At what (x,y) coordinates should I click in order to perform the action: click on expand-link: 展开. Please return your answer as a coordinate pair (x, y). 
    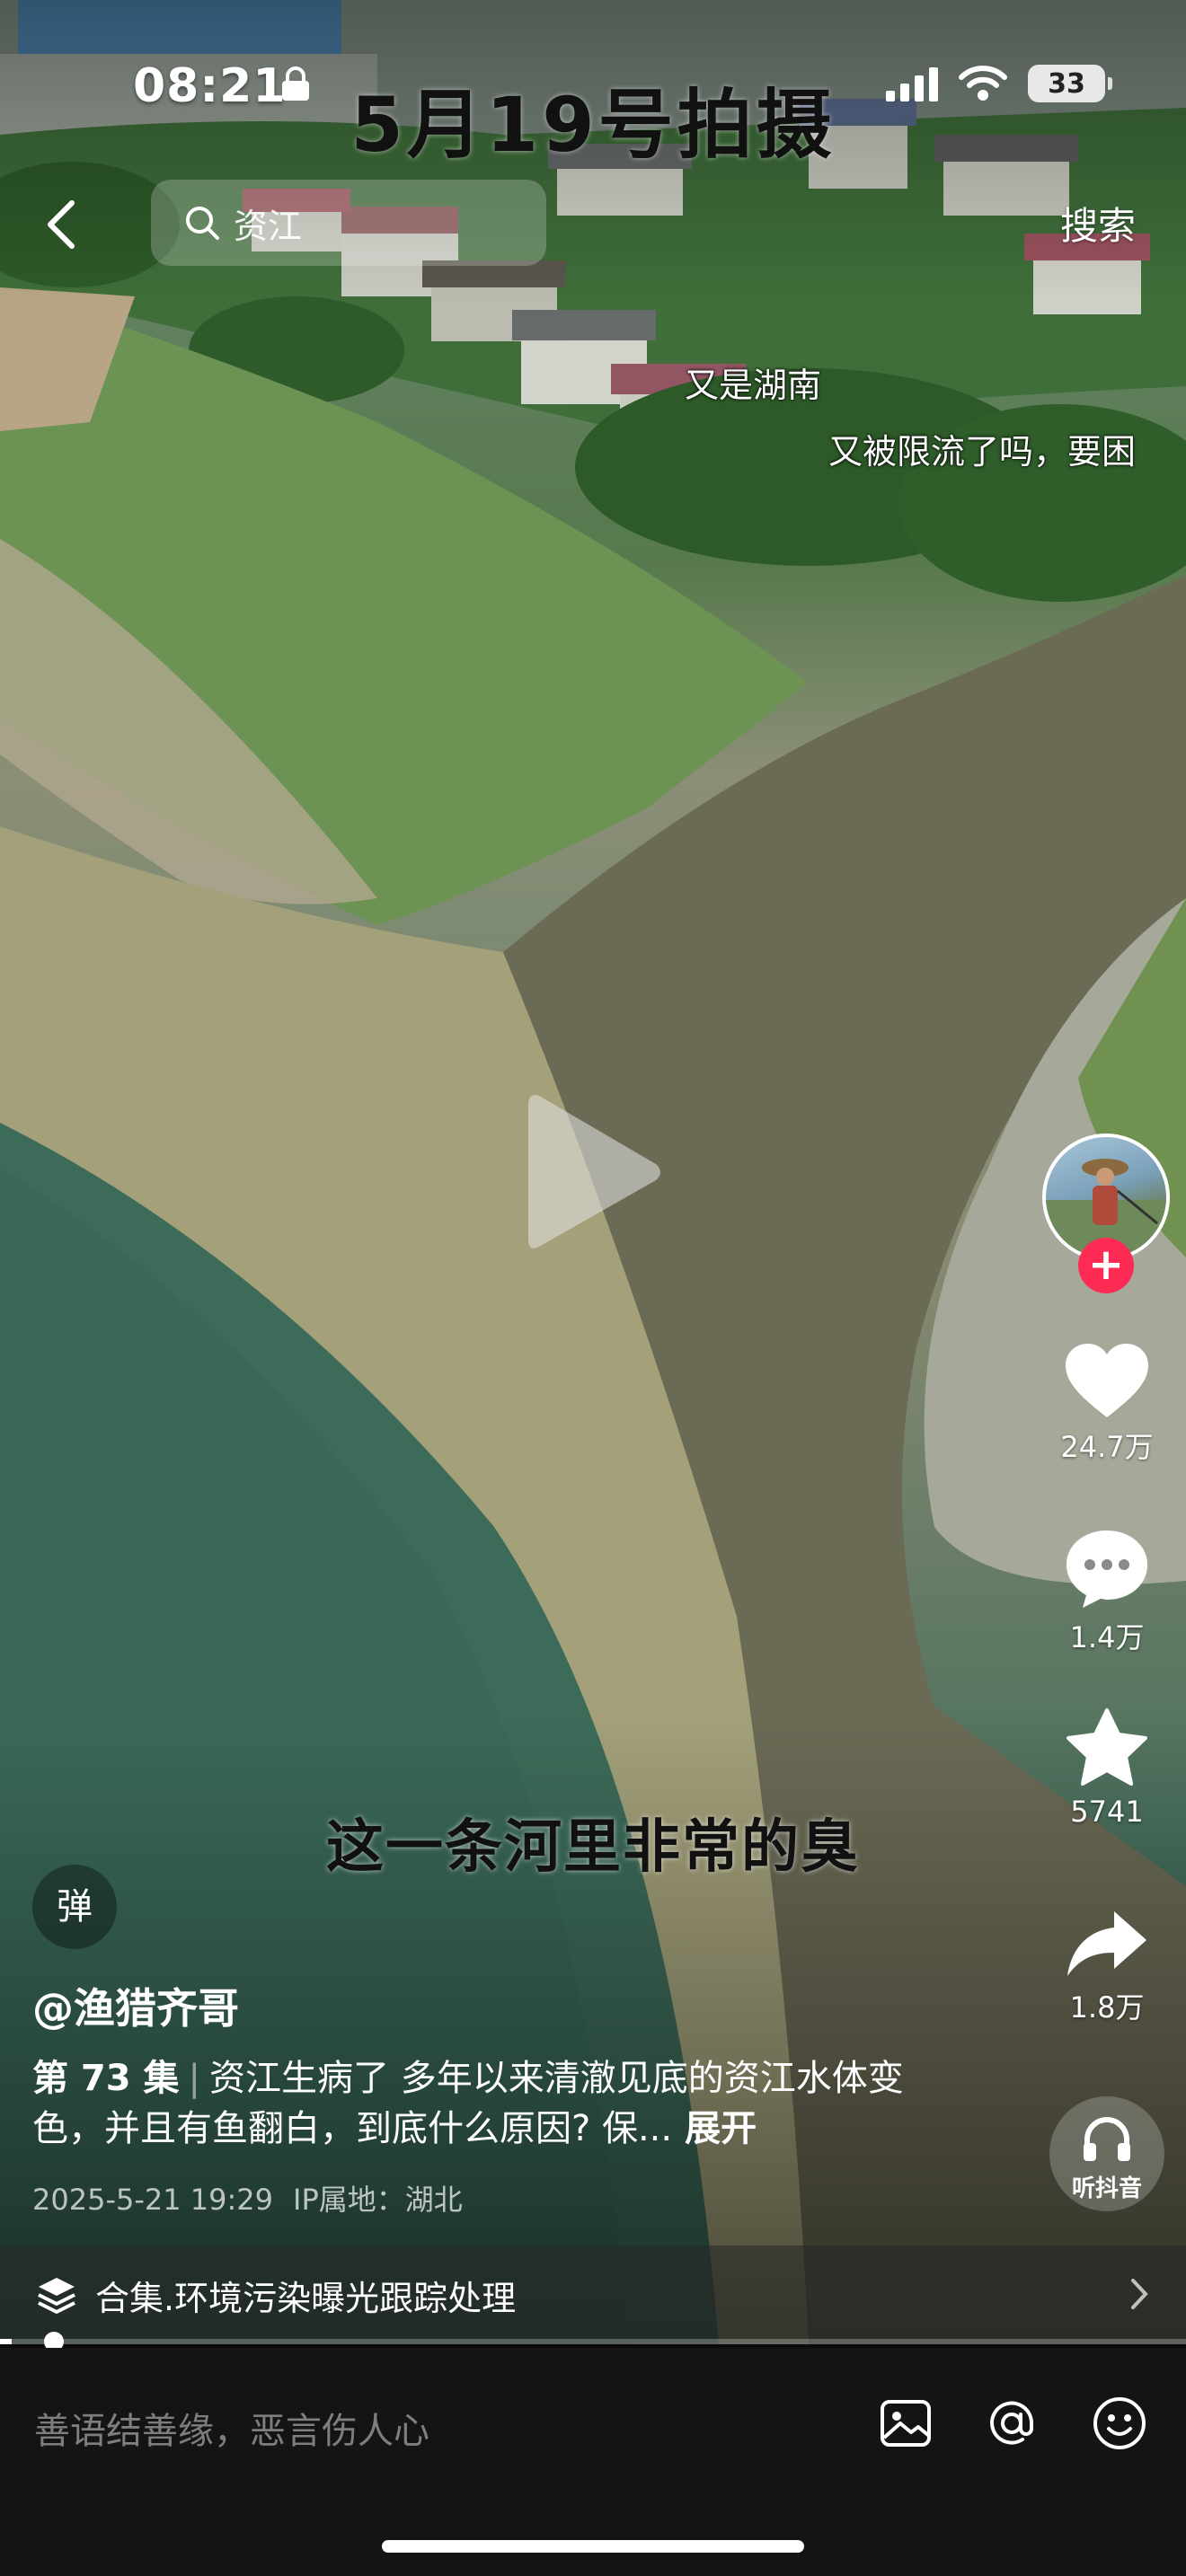
    Looking at the image, I should click on (721, 2128).